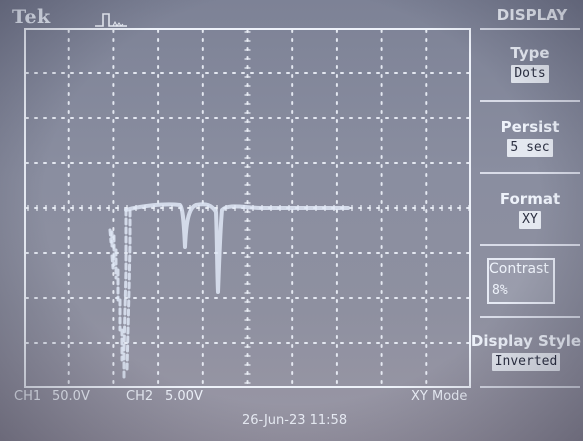  I want to click on menu-item-format-label: Format, so click(530, 199).